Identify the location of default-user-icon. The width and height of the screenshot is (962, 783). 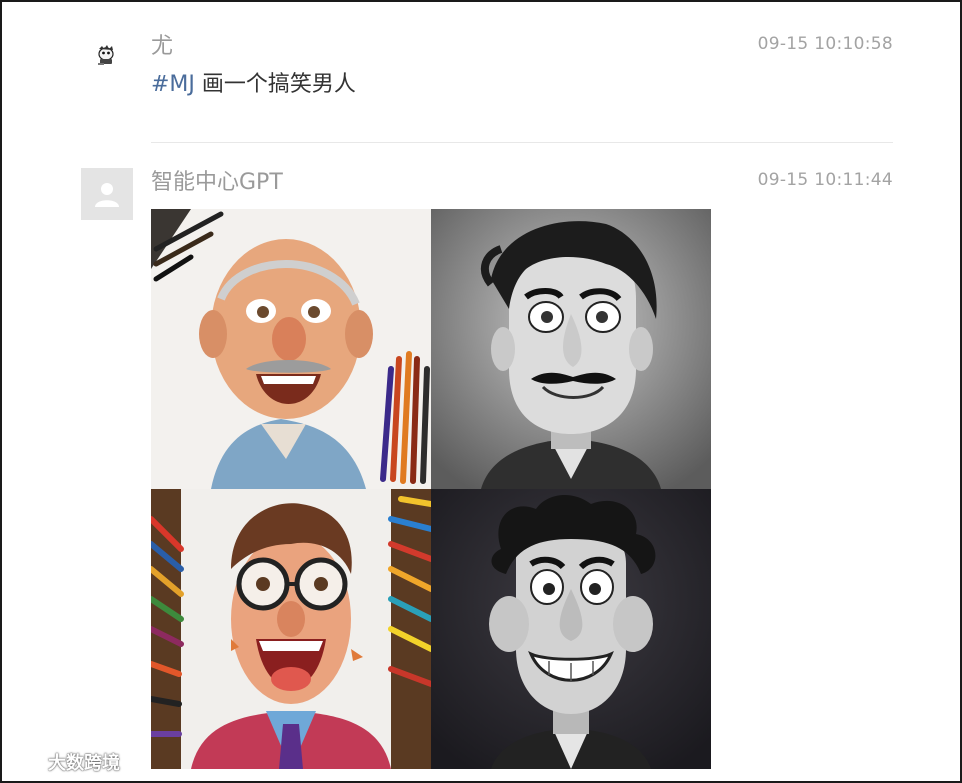
(107, 195).